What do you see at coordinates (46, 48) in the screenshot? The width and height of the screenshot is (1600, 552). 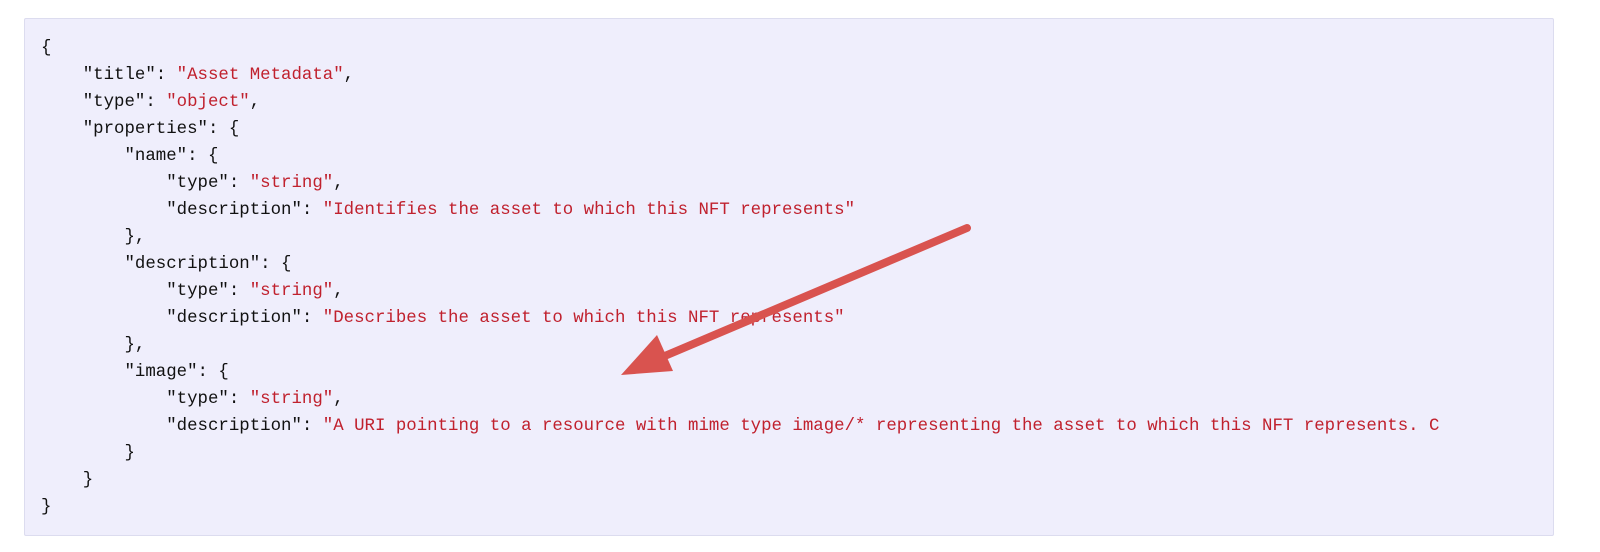 I see `code-line: {` at bounding box center [46, 48].